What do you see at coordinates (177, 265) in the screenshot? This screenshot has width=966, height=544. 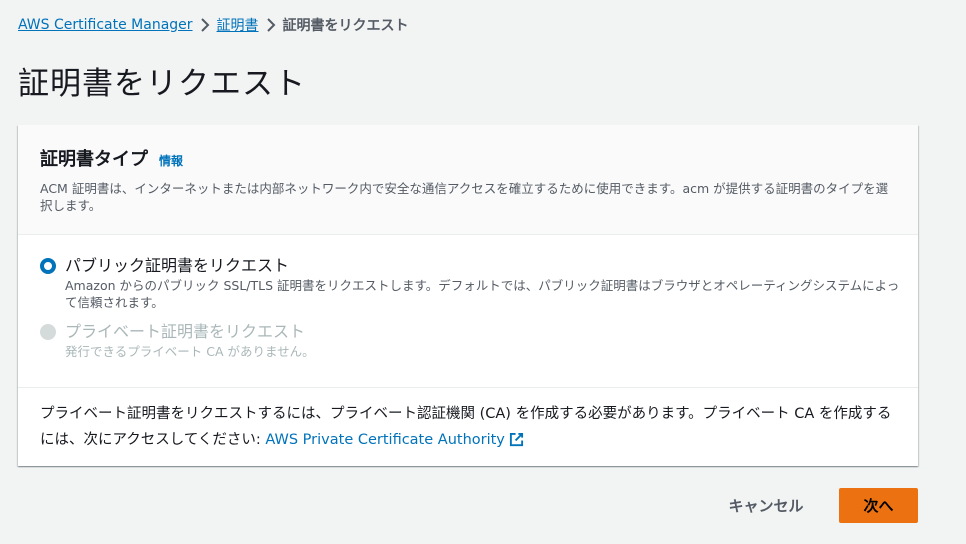 I see `option-public-label: パブリック証明書をリクエスト` at bounding box center [177, 265].